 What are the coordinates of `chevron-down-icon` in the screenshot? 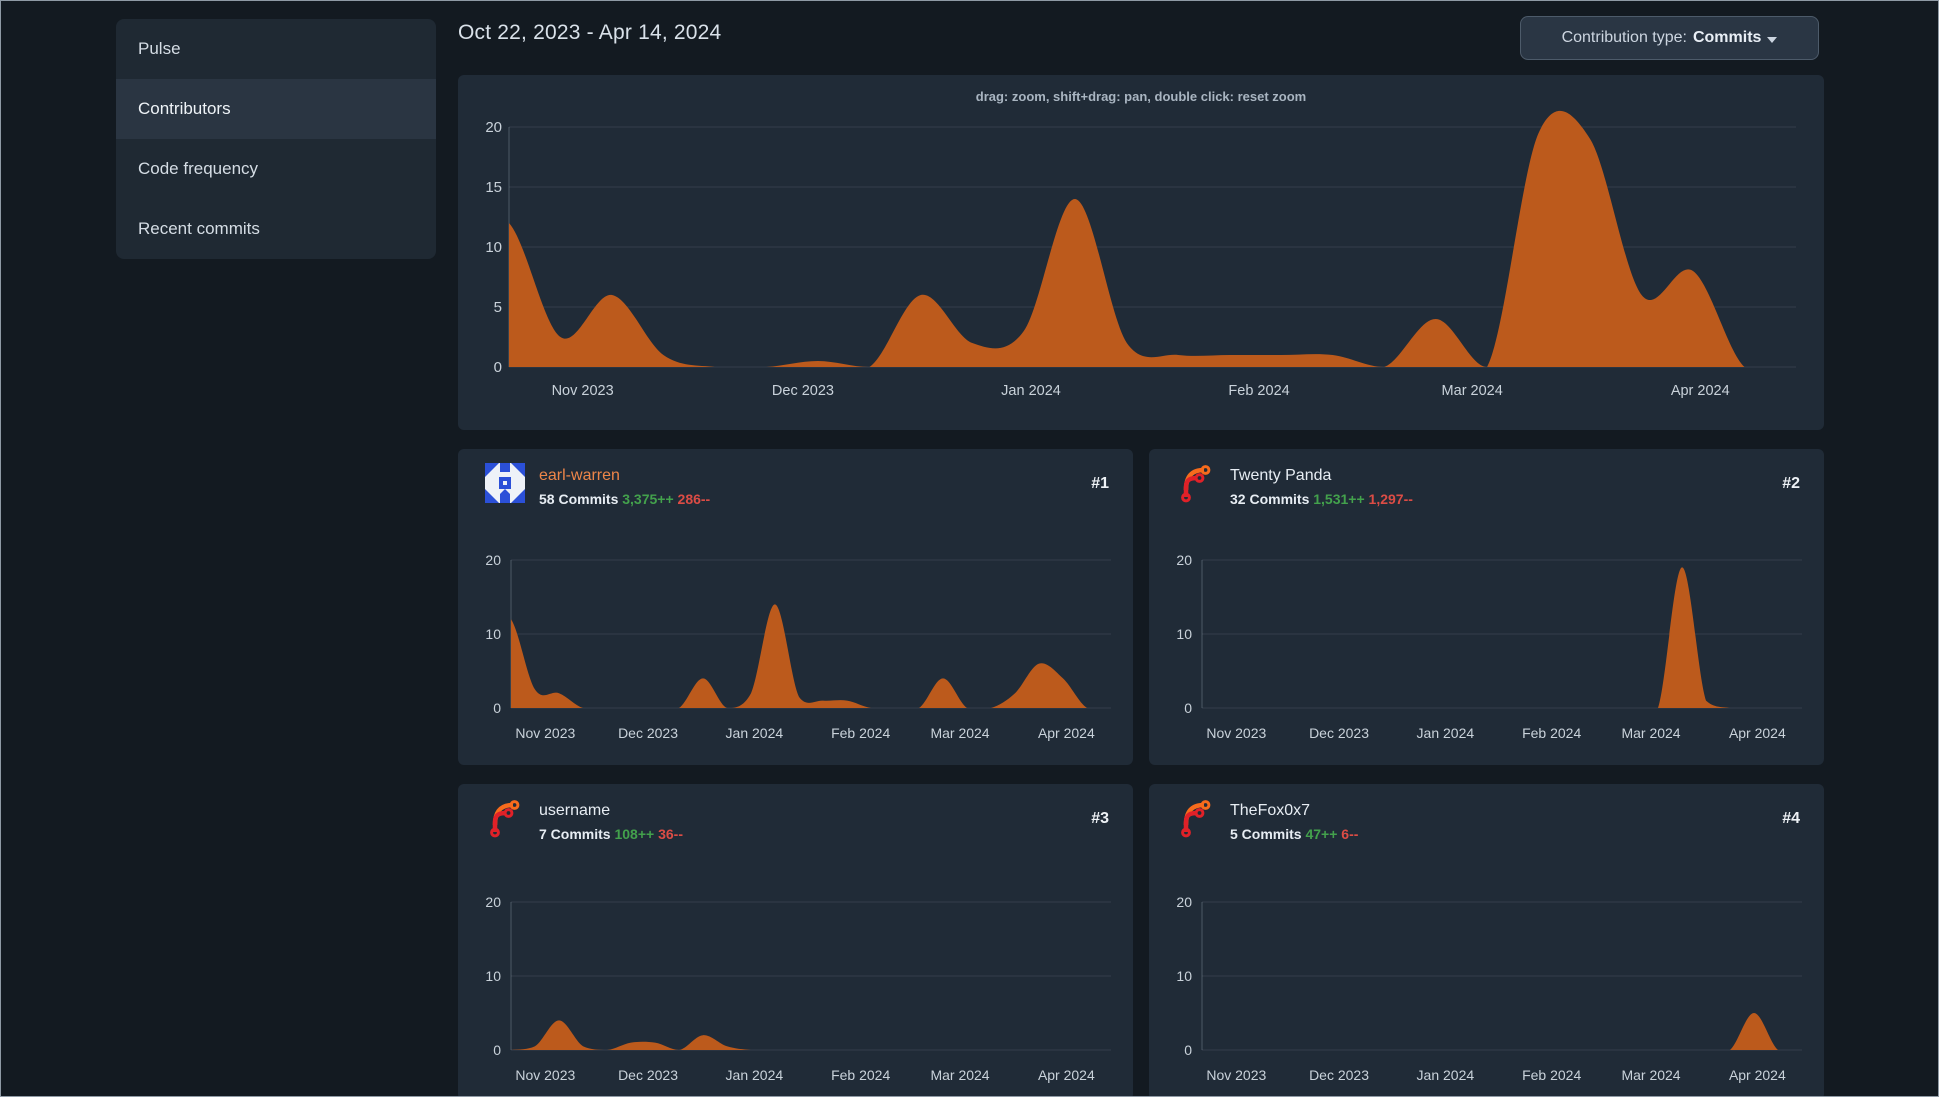 It's located at (1772, 39).